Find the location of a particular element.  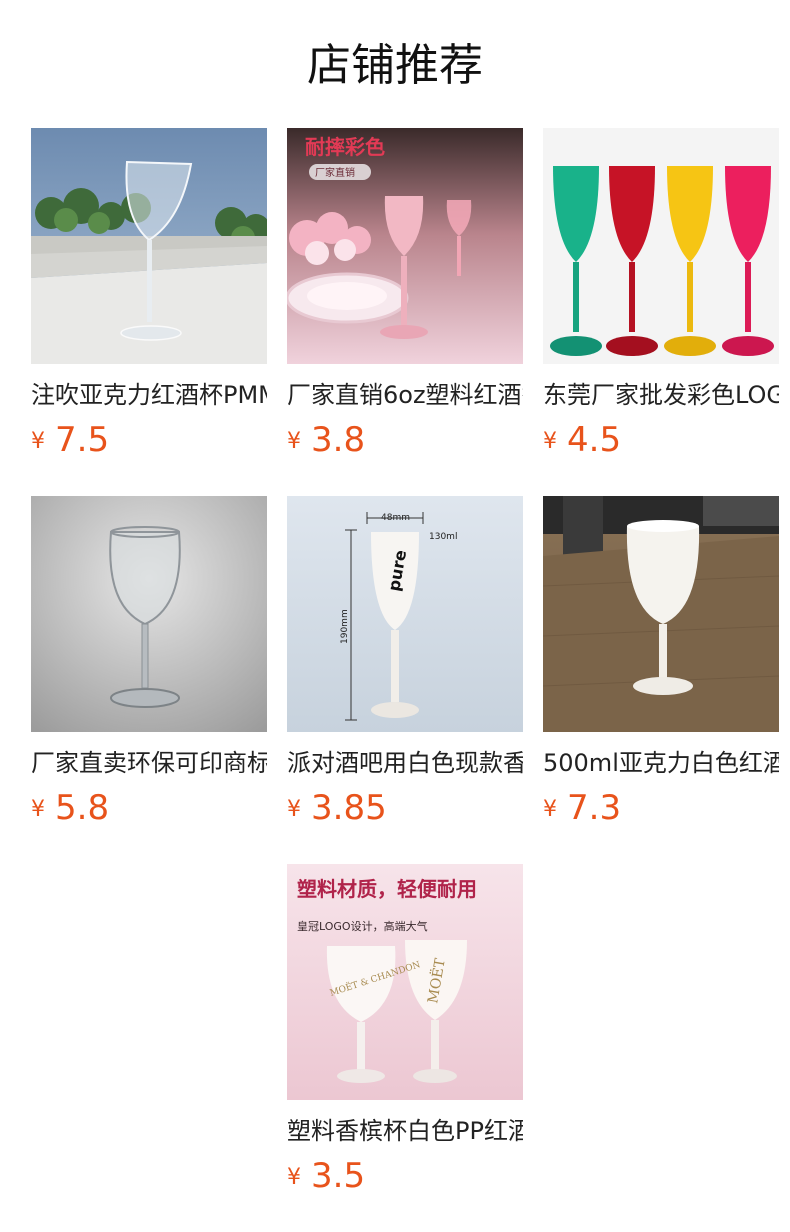

product-image: 48mm 130ml 190mm pure is located at coordinates (405, 614).